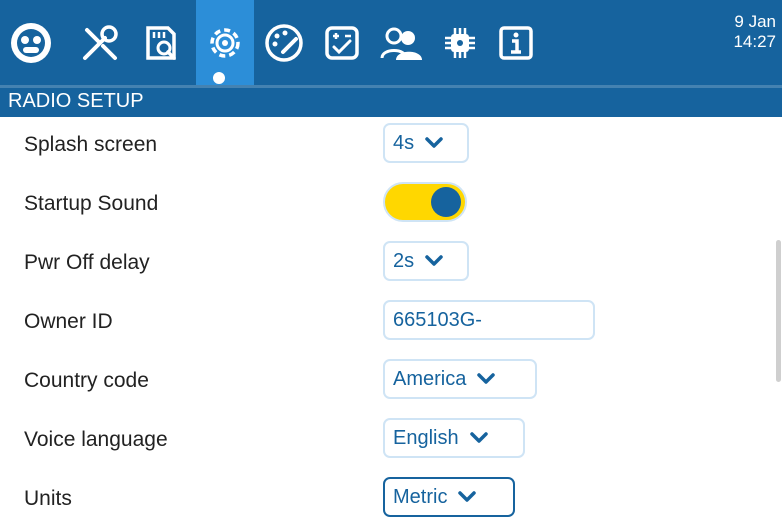 Image resolution: width=782 pixels, height=529 pixels. I want to click on owner-id-value: 665103G-, so click(437, 319).